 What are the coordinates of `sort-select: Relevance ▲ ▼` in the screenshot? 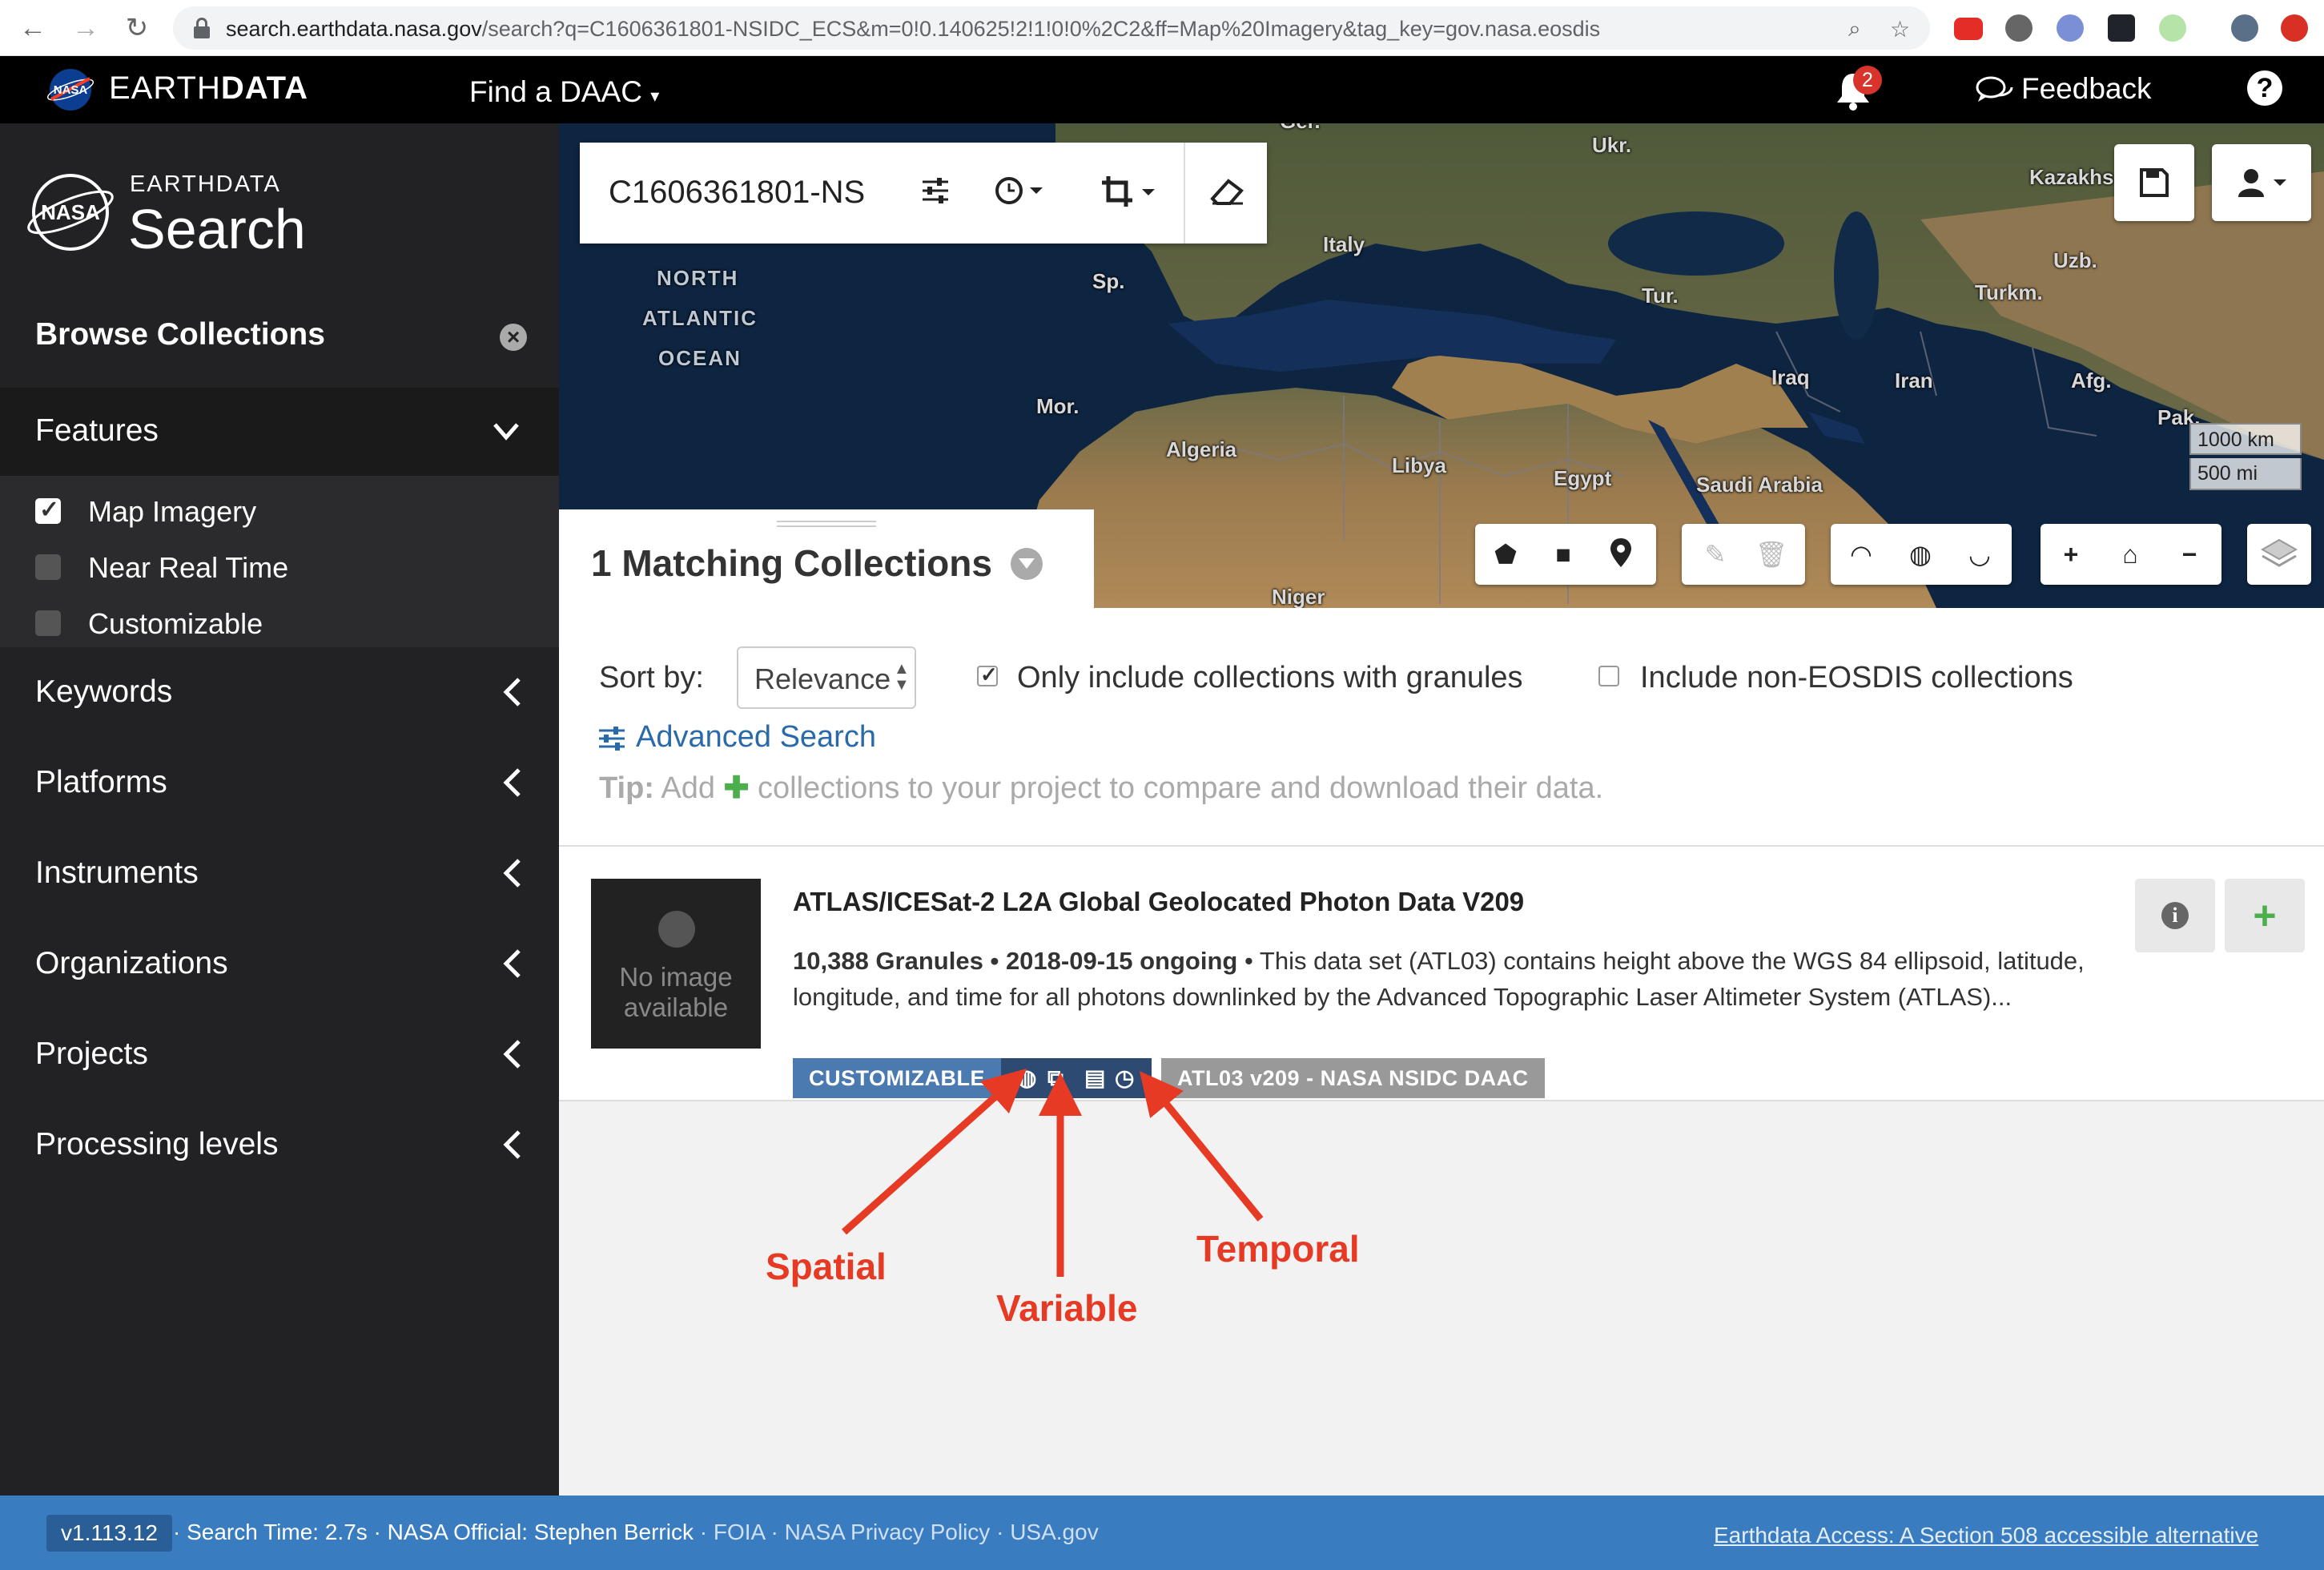 It's located at (826, 677).